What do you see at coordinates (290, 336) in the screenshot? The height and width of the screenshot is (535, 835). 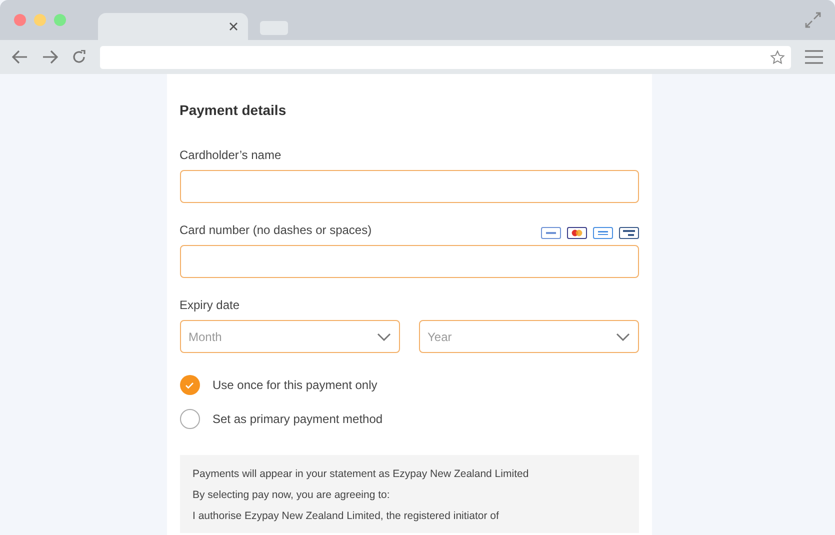 I see `select-dropdown: Month` at bounding box center [290, 336].